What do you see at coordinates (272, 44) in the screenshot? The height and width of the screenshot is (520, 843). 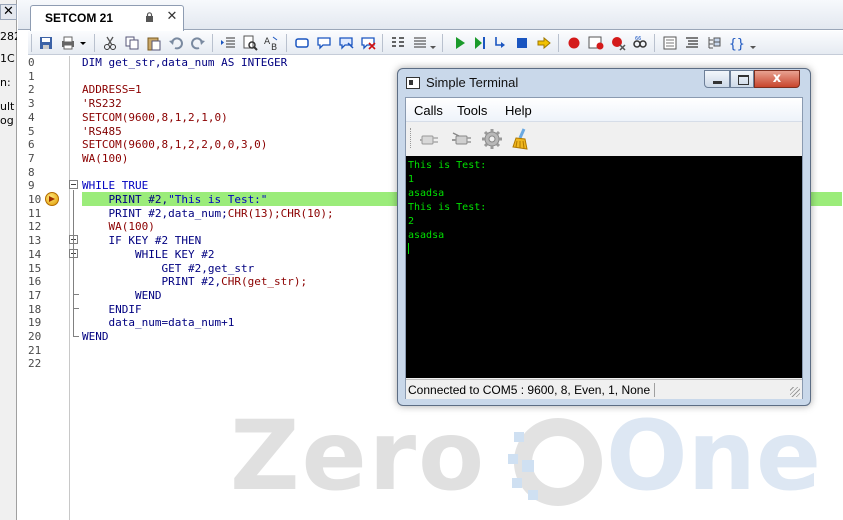 I see `replace-icon: AB` at bounding box center [272, 44].